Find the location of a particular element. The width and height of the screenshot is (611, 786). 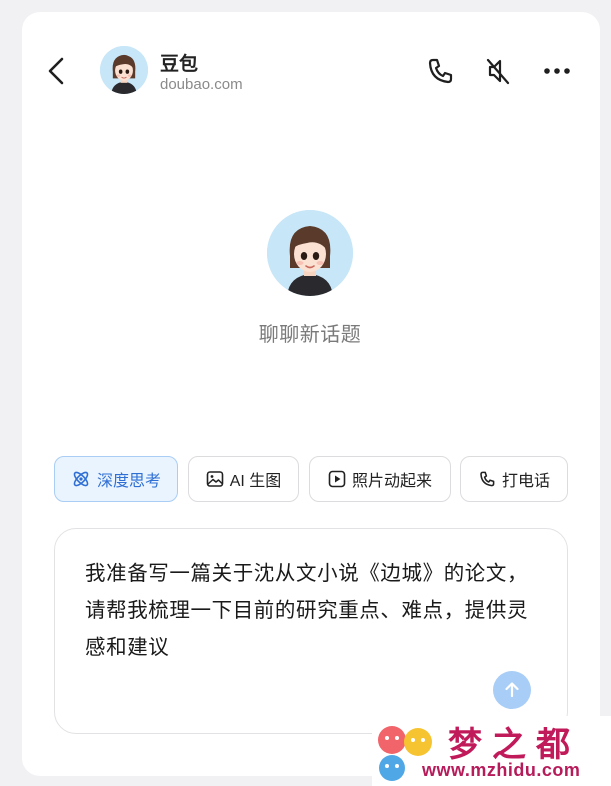

watermark-url: www.mzhidu.com is located at coordinates (501, 770).